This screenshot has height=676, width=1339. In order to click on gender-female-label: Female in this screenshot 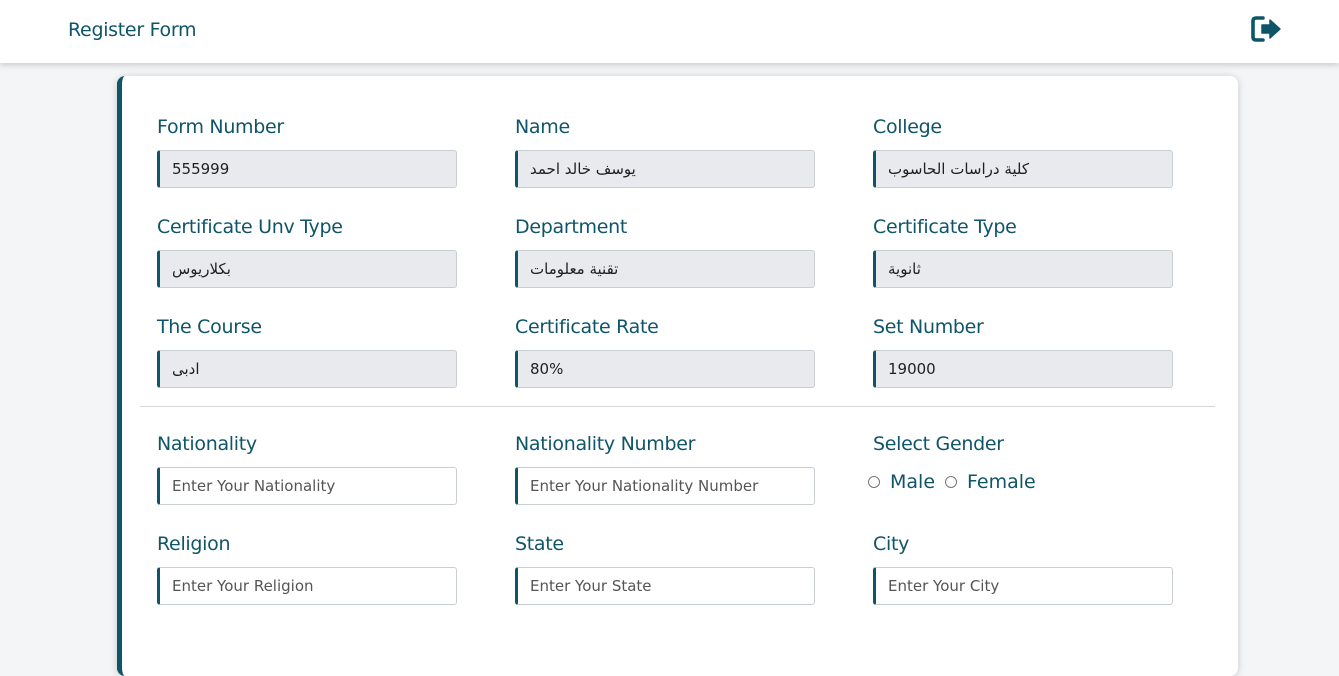, I will do `click(1001, 482)`.